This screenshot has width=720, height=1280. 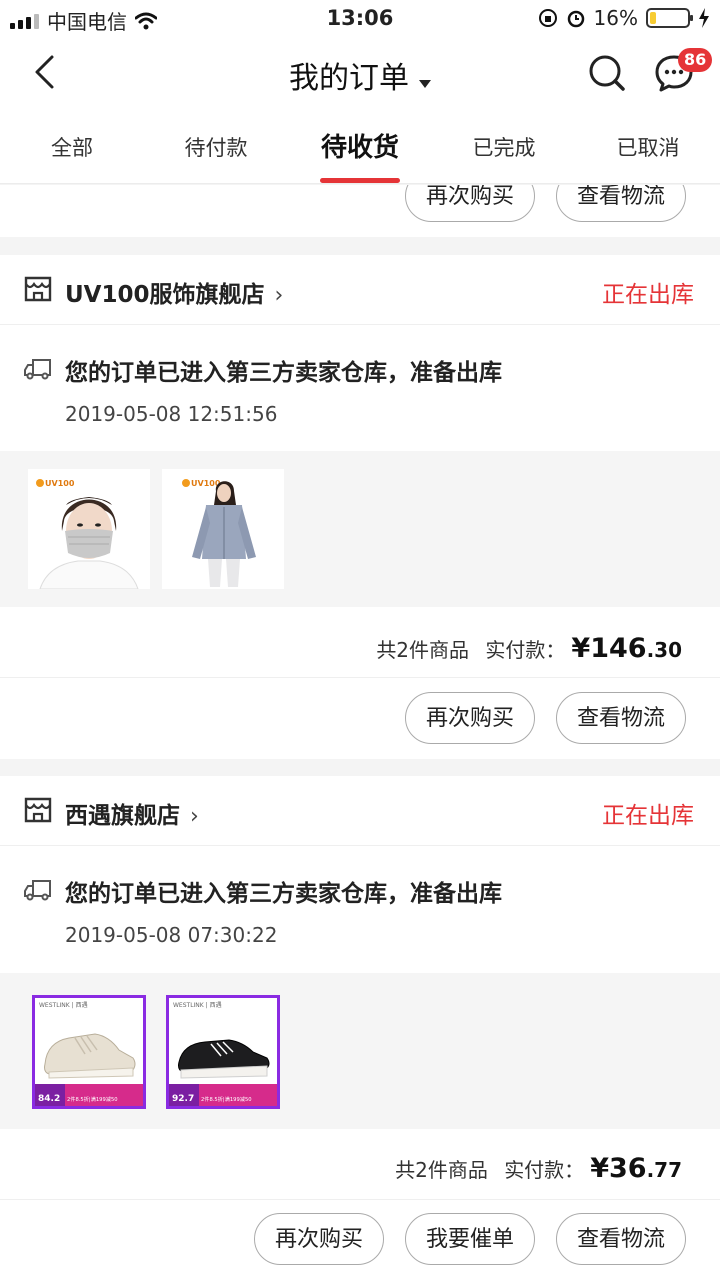 What do you see at coordinates (223, 529) in the screenshot?
I see `product-image-jacket: UV100` at bounding box center [223, 529].